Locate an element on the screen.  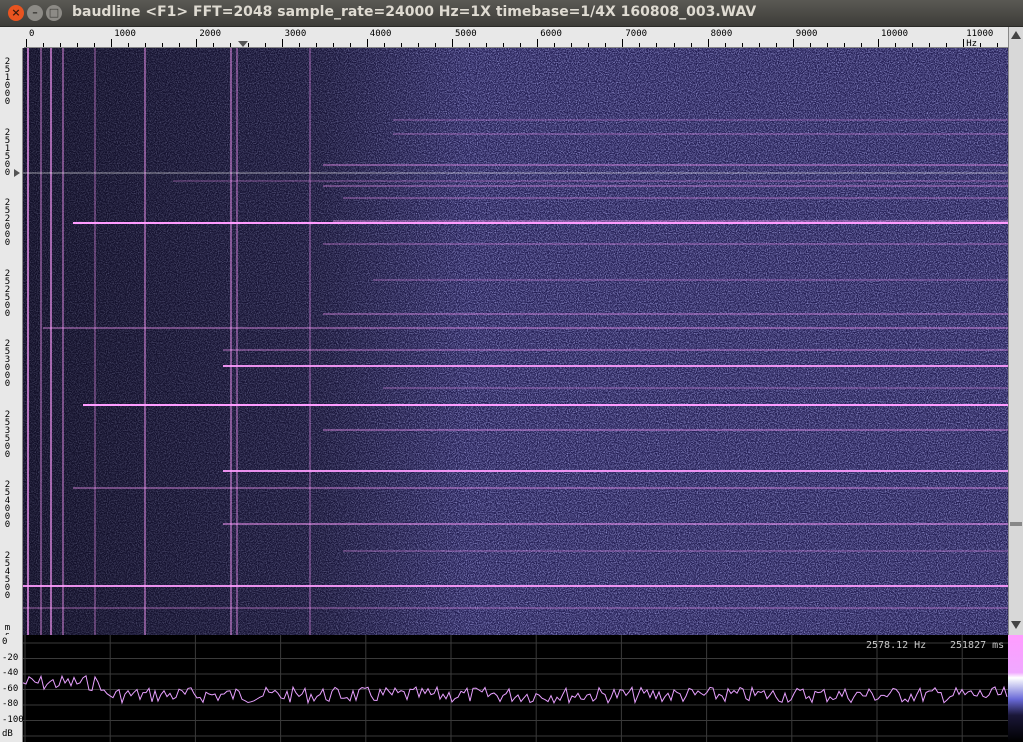
maximize-icon: □ is located at coordinates (54, 12).